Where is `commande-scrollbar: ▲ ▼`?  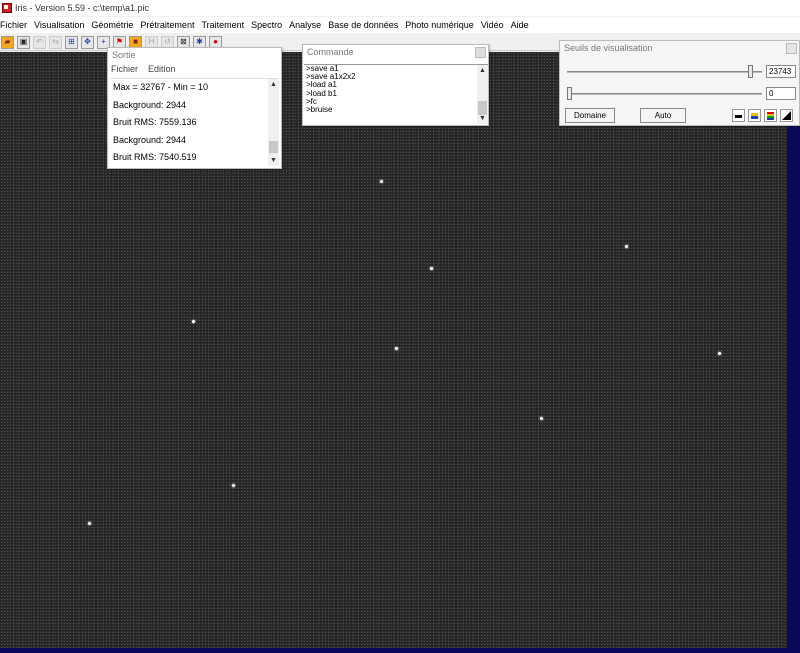
commande-scrollbar: ▲ ▼ is located at coordinates (482, 94).